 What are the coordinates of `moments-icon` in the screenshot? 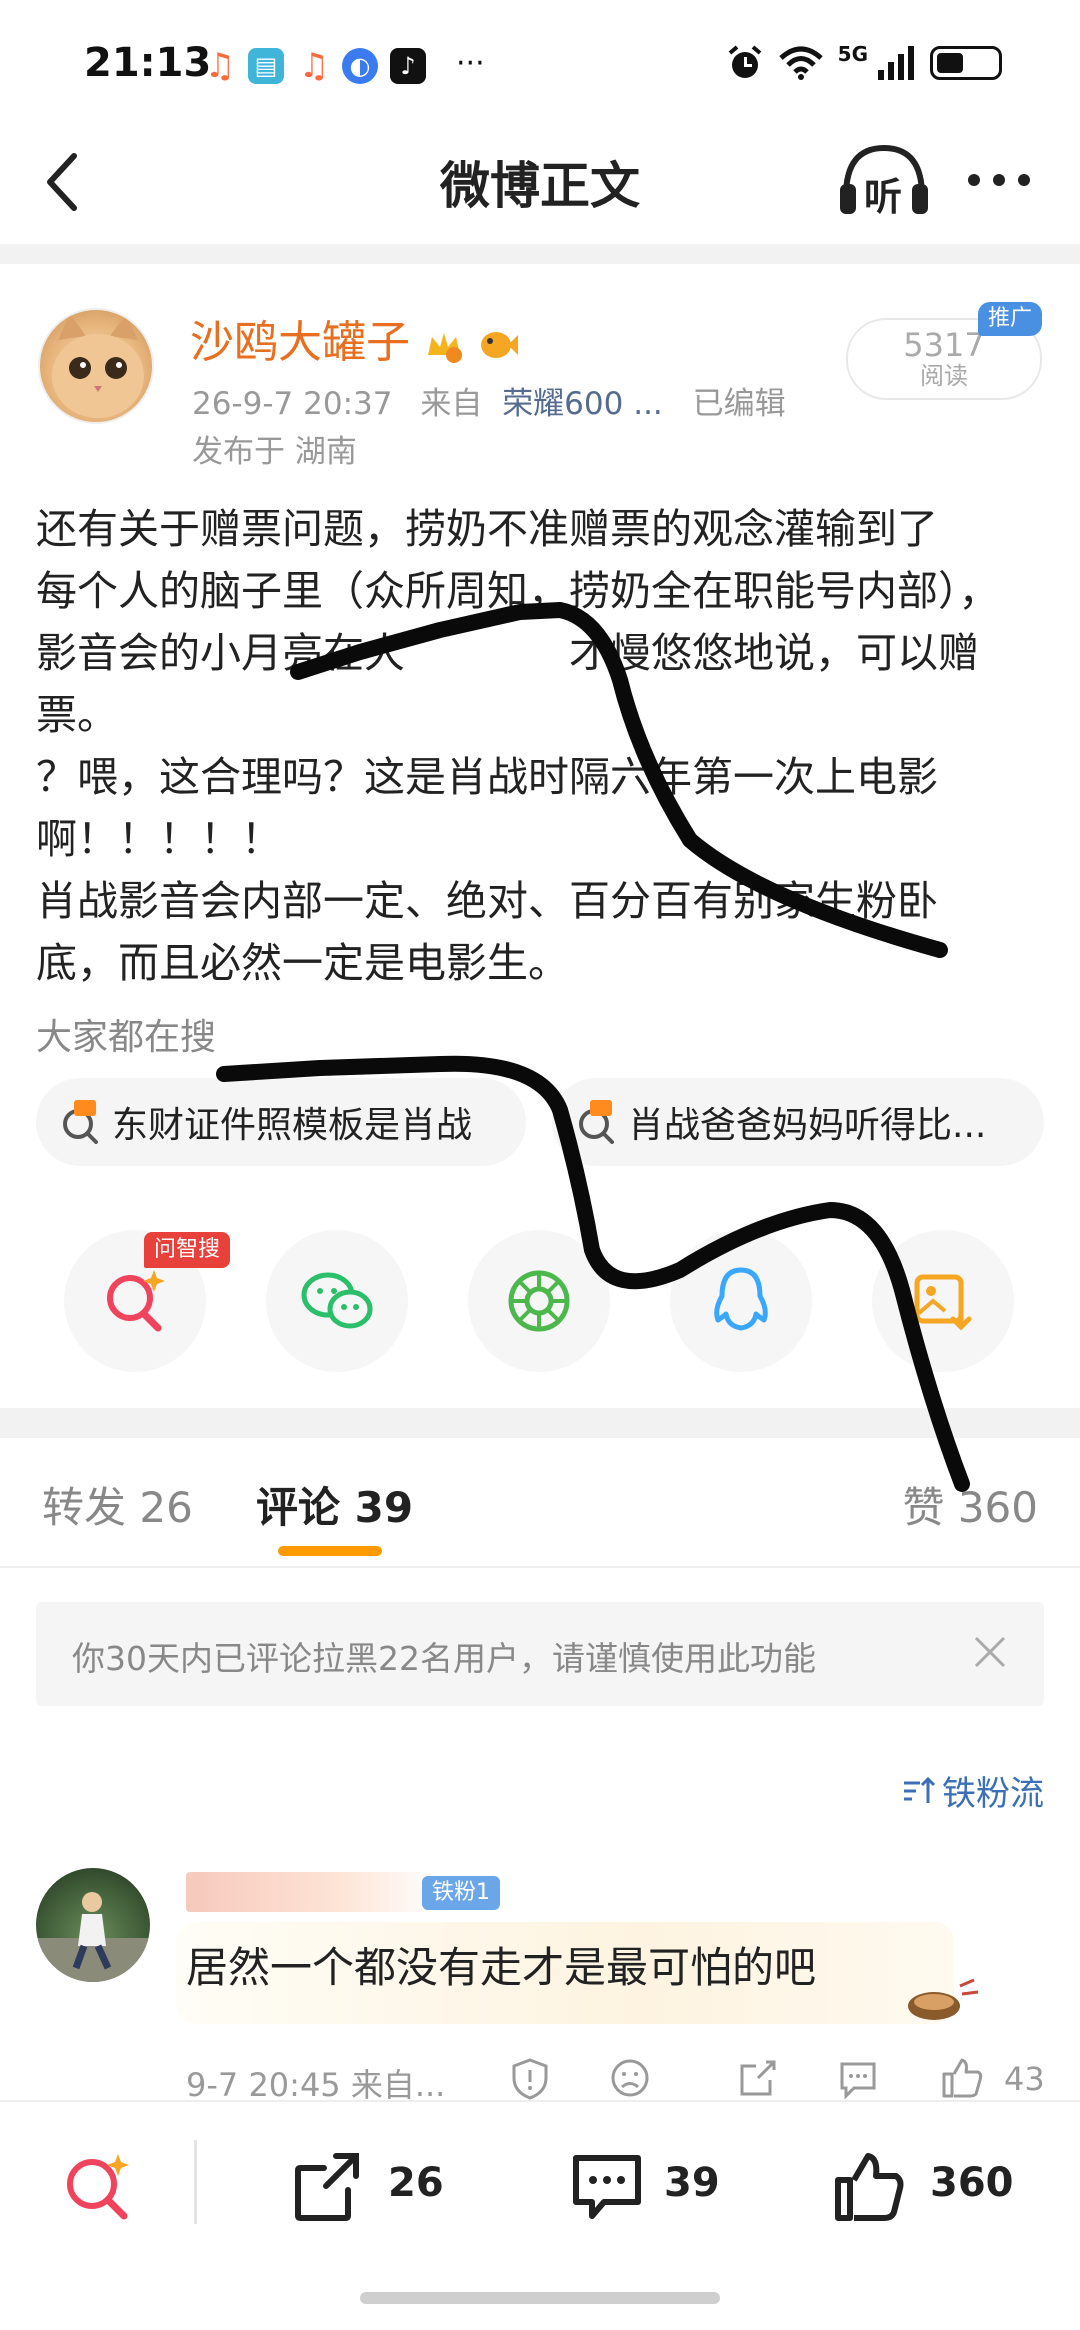 It's located at (539, 1301).